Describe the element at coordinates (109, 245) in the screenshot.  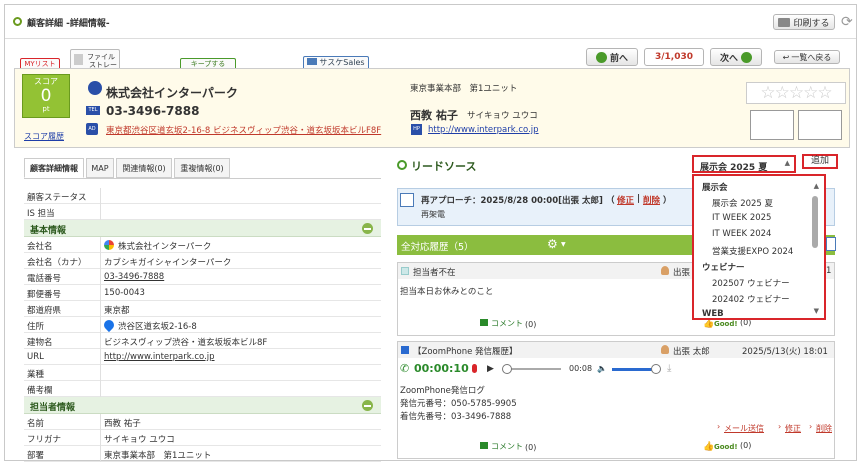
I see `google-pin-icon` at that location.